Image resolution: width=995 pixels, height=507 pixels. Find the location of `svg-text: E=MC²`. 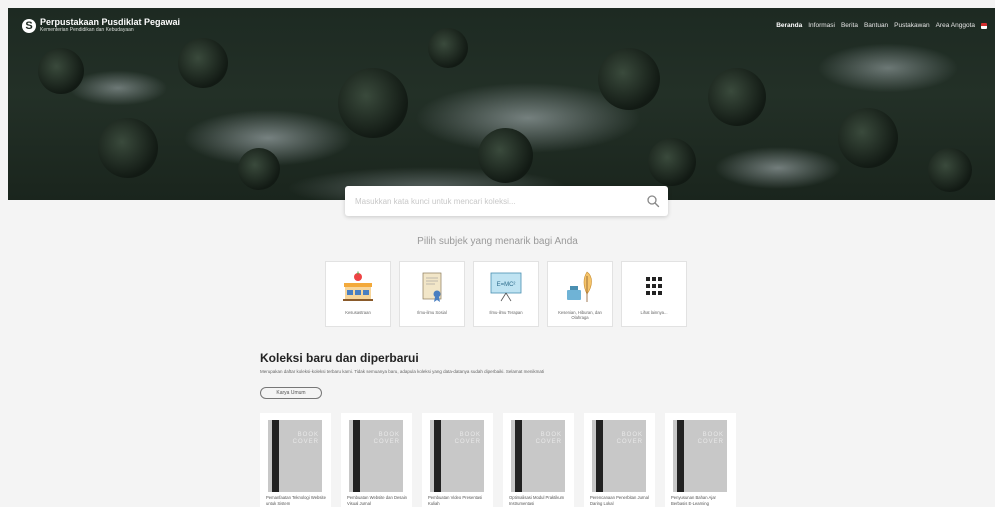

svg-text: E=MC² is located at coordinates (506, 285).